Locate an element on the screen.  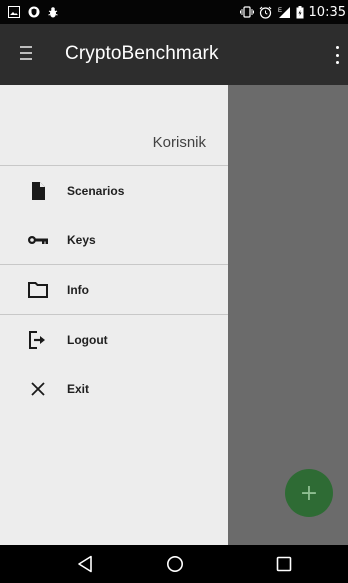
more-vert-icon is located at coordinates (337, 55).